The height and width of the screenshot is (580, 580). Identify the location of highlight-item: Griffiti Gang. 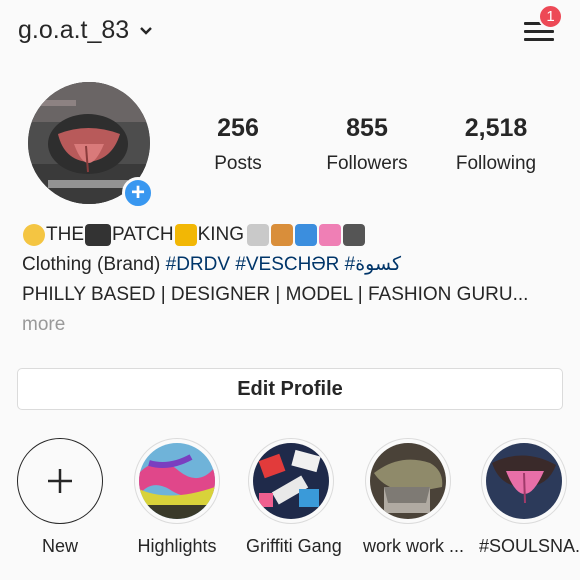
(294, 497).